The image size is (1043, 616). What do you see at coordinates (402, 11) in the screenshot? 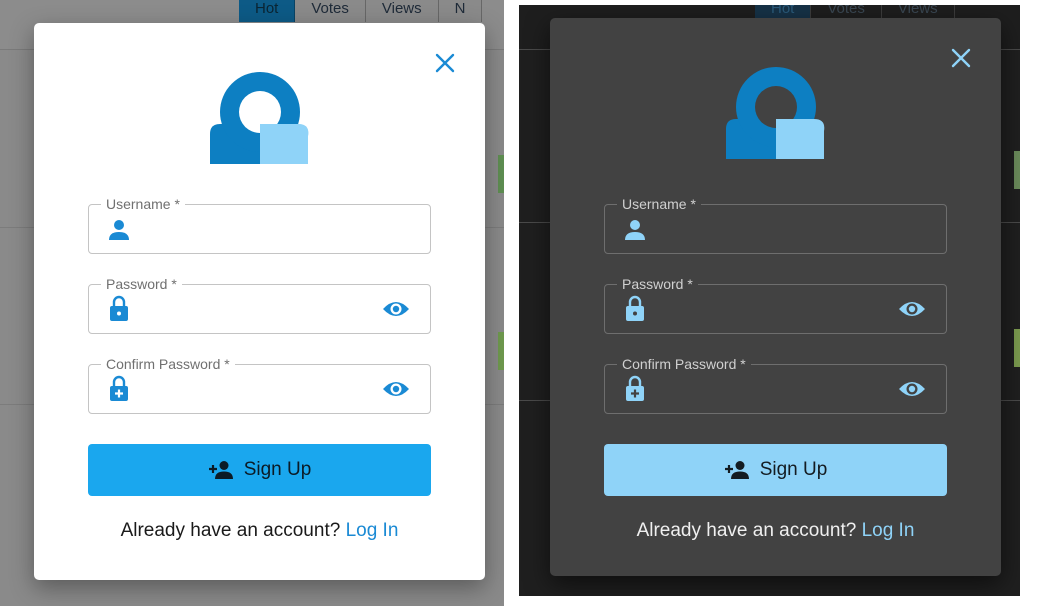
I see `tab-views: Views` at bounding box center [402, 11].